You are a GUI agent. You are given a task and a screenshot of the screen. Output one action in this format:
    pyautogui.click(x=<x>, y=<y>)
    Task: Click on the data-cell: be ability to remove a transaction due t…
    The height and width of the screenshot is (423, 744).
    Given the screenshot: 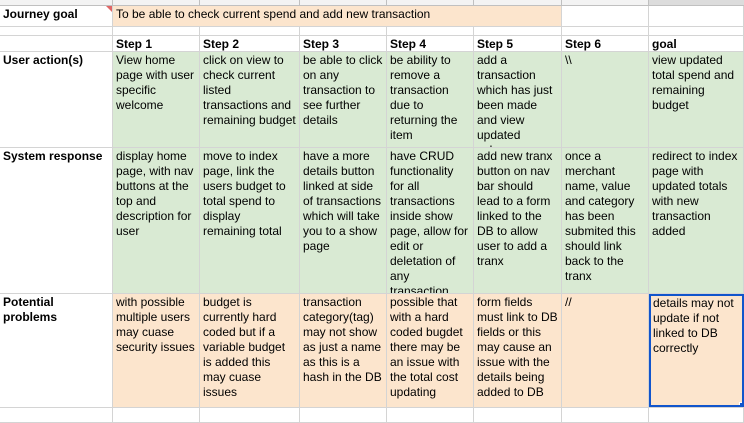 What is the action you would take?
    pyautogui.click(x=430, y=99)
    